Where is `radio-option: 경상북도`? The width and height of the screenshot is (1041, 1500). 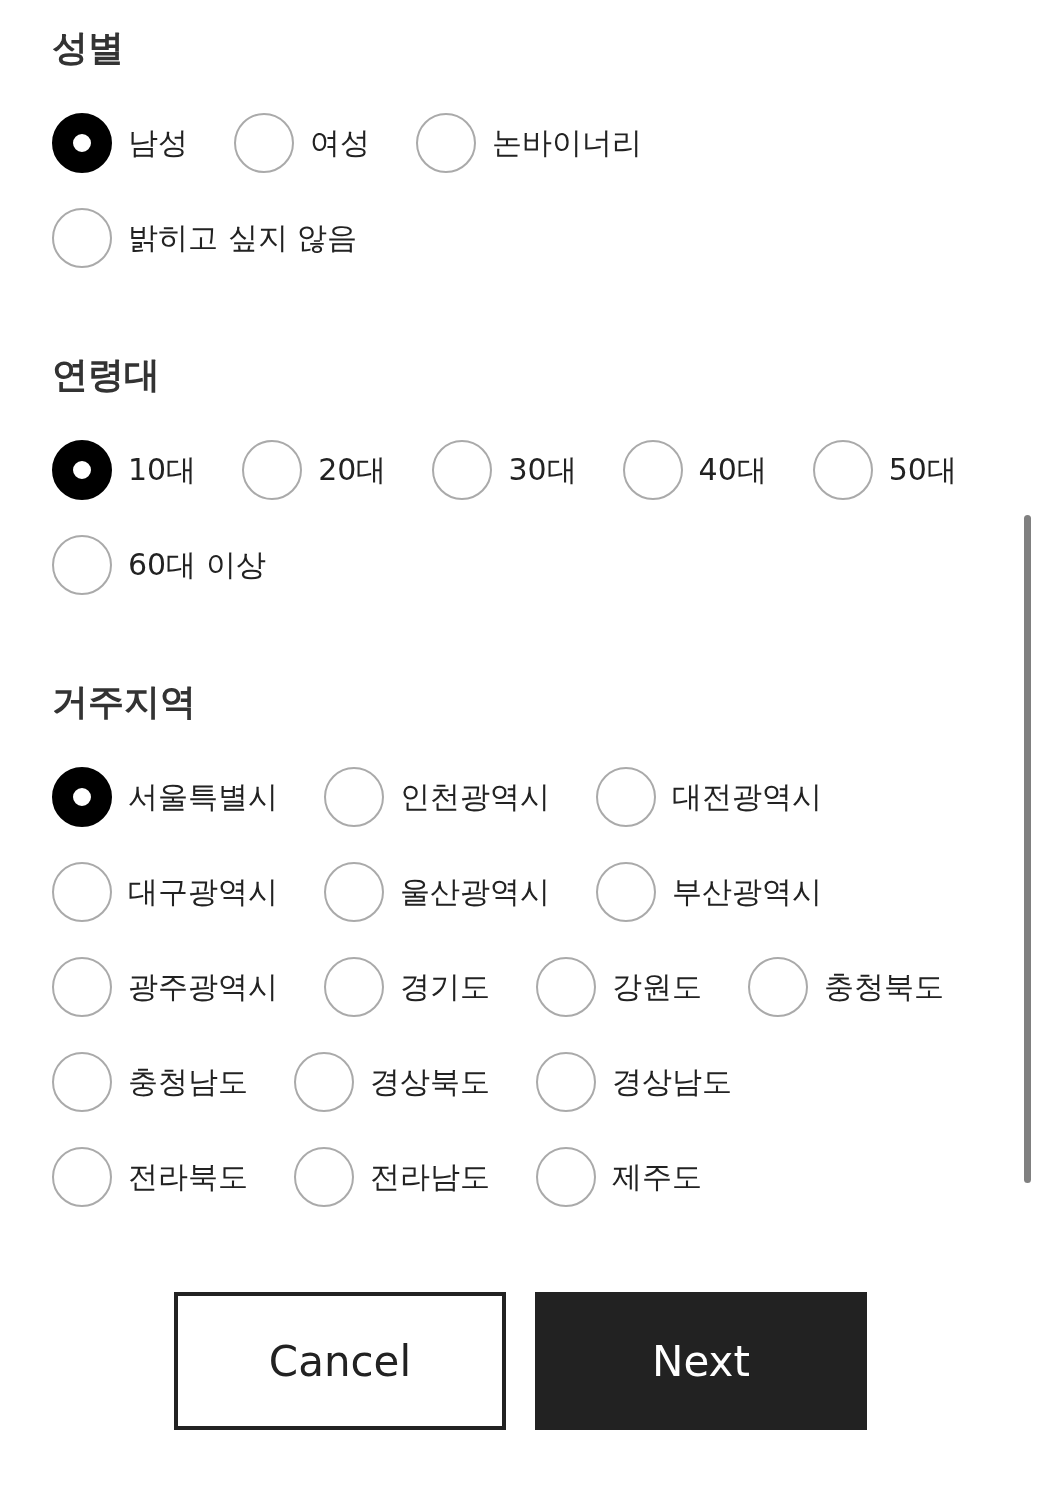 radio-option: 경상북도 is located at coordinates (392, 1082).